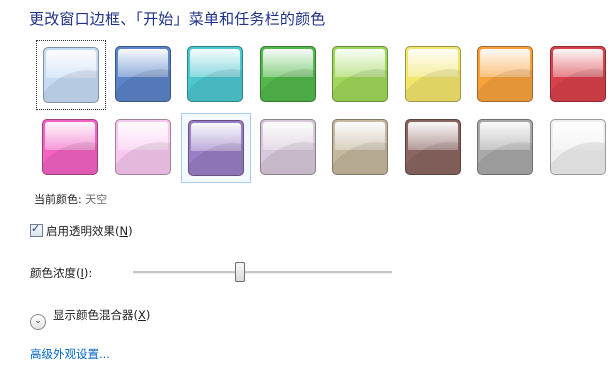 The image size is (612, 365). I want to click on color-swatch-blush, so click(144, 148).